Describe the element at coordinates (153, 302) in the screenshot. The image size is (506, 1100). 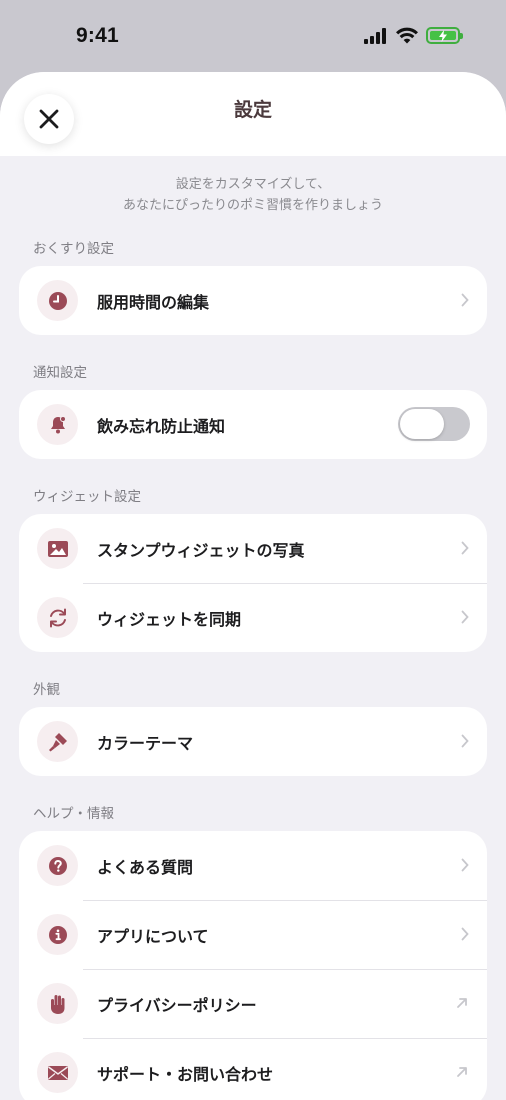
I see `row-label: 服用時間の編集` at that location.